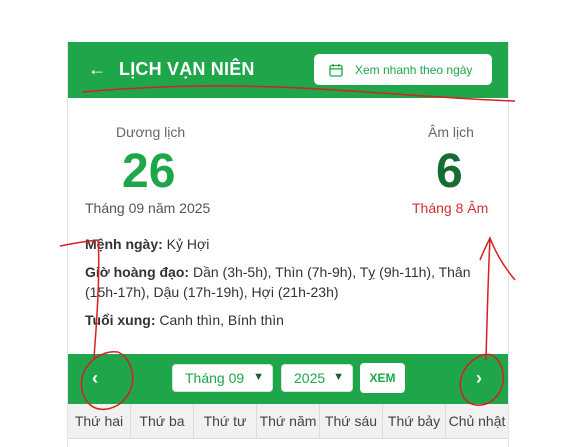 The height and width of the screenshot is (447, 572). I want to click on conflicting-ages-label: Tuổi xung:, so click(120, 320).